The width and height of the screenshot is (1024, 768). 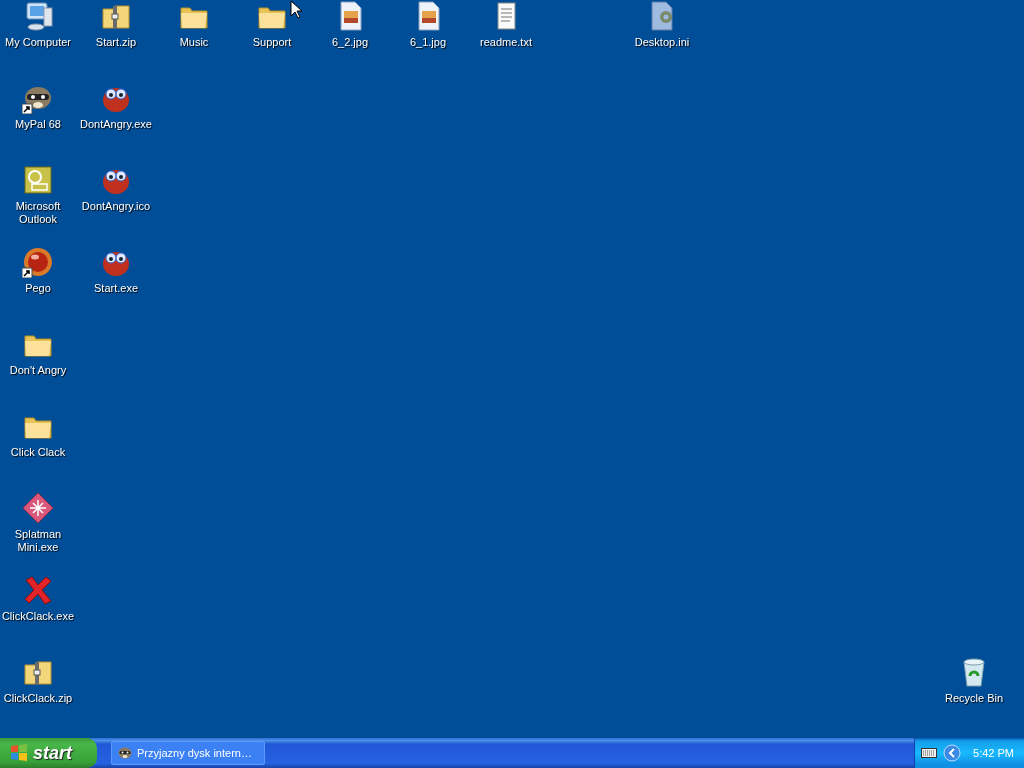 I want to click on icon-label: 6_1.jpg, so click(x=428, y=42).